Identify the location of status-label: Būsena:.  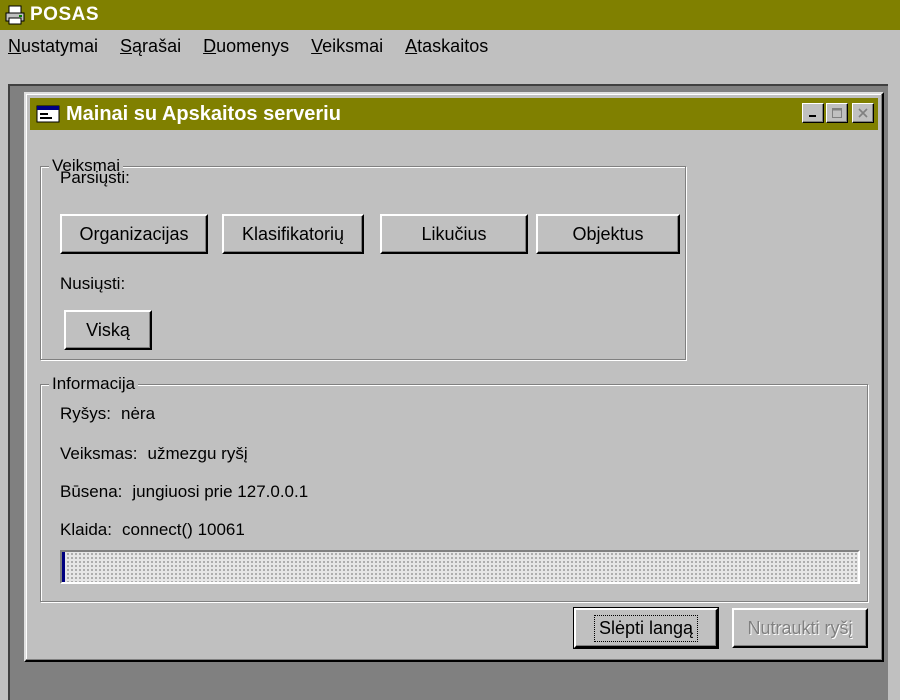
(91, 491).